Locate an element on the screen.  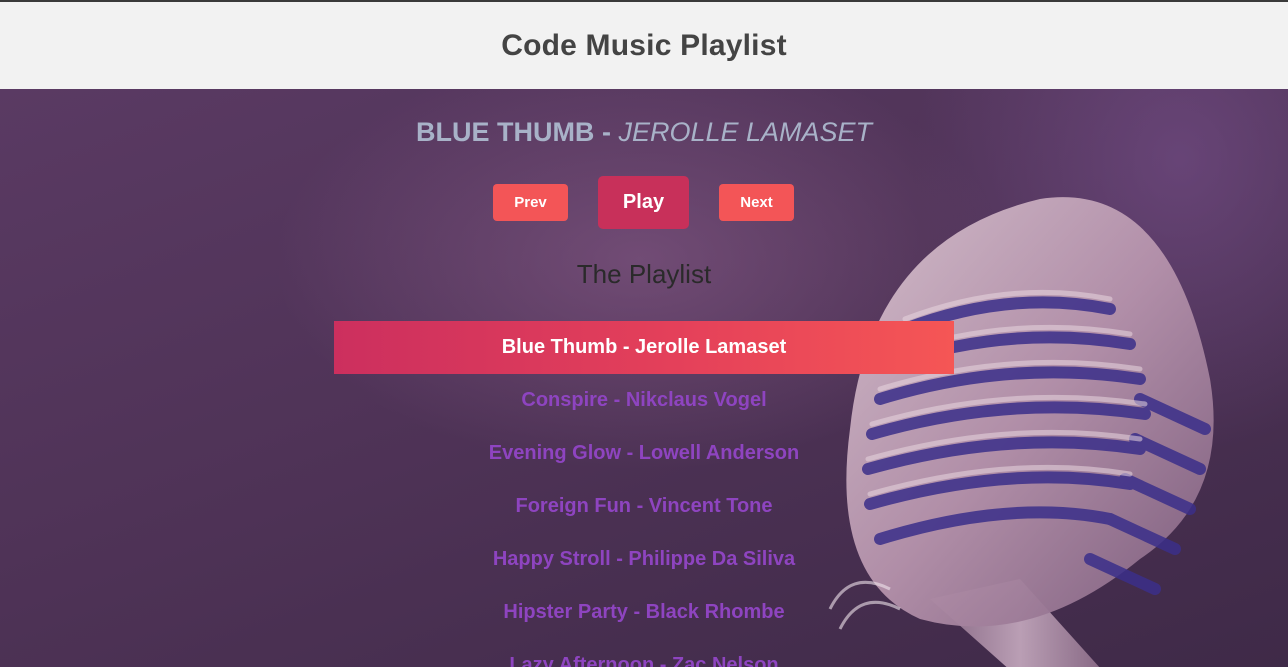
playlist-item-active: Blue Thumb - Jerolle Lamaset is located at coordinates (644, 347).